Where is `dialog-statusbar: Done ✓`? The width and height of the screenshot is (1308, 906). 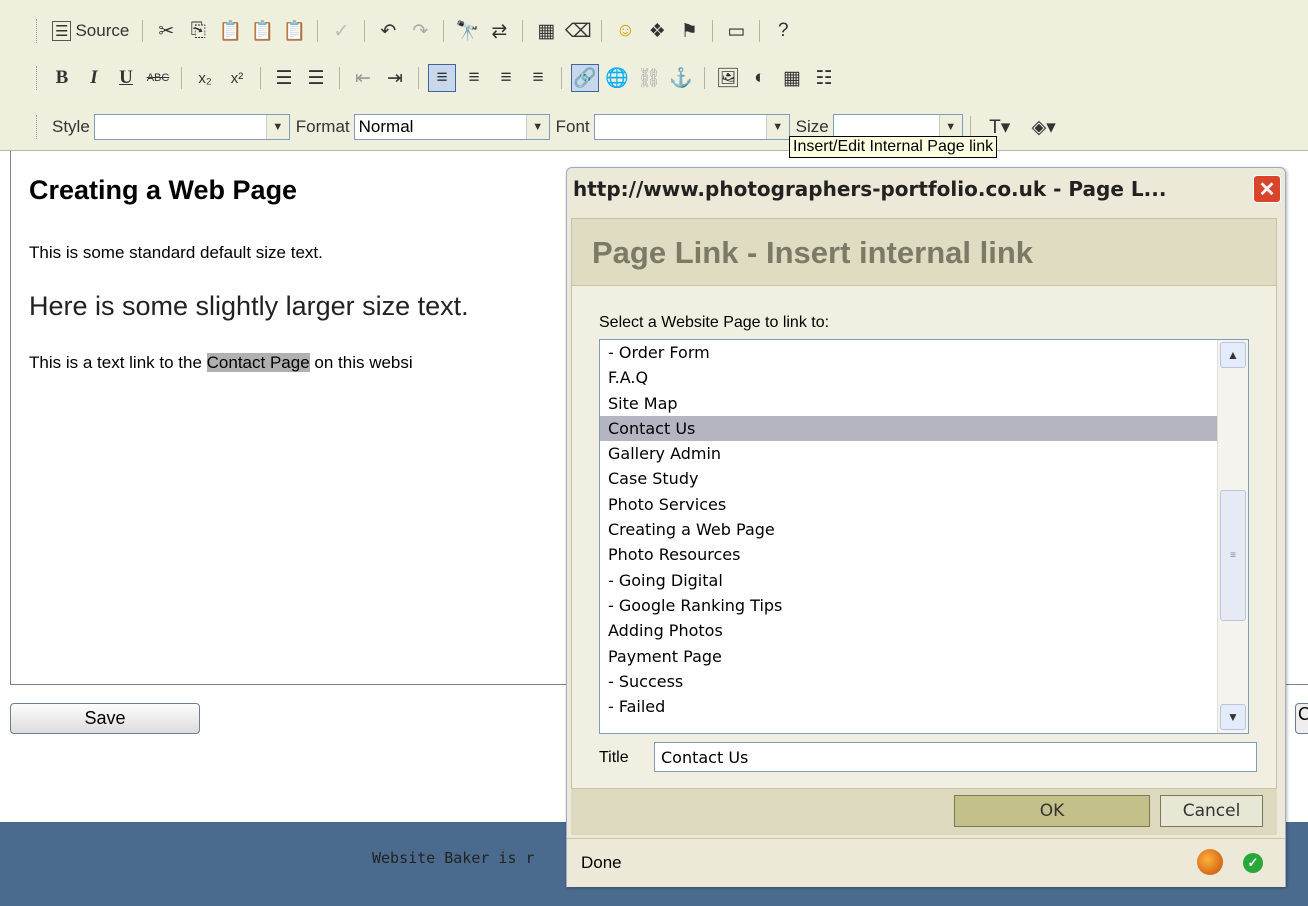
dialog-statusbar: Done ✓ is located at coordinates (926, 862).